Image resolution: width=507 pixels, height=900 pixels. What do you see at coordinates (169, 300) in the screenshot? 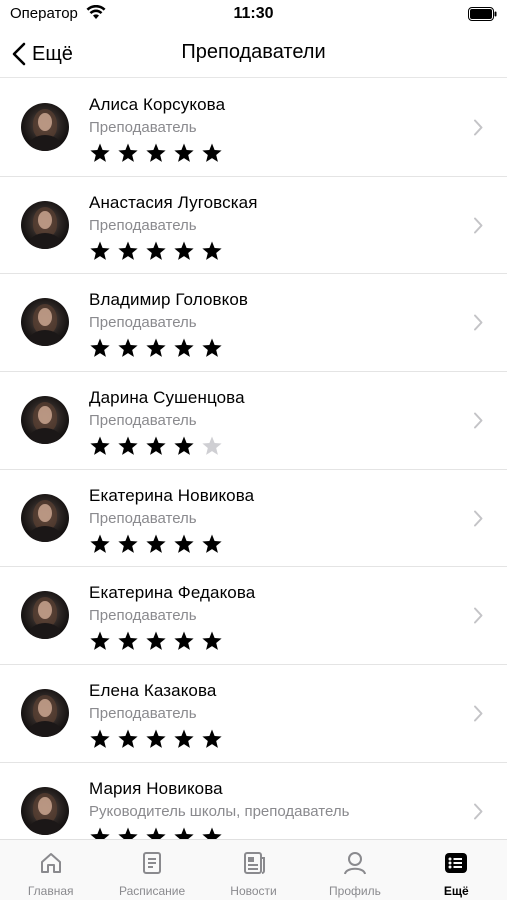
I see `teacher-name: Владимир Головков` at bounding box center [169, 300].